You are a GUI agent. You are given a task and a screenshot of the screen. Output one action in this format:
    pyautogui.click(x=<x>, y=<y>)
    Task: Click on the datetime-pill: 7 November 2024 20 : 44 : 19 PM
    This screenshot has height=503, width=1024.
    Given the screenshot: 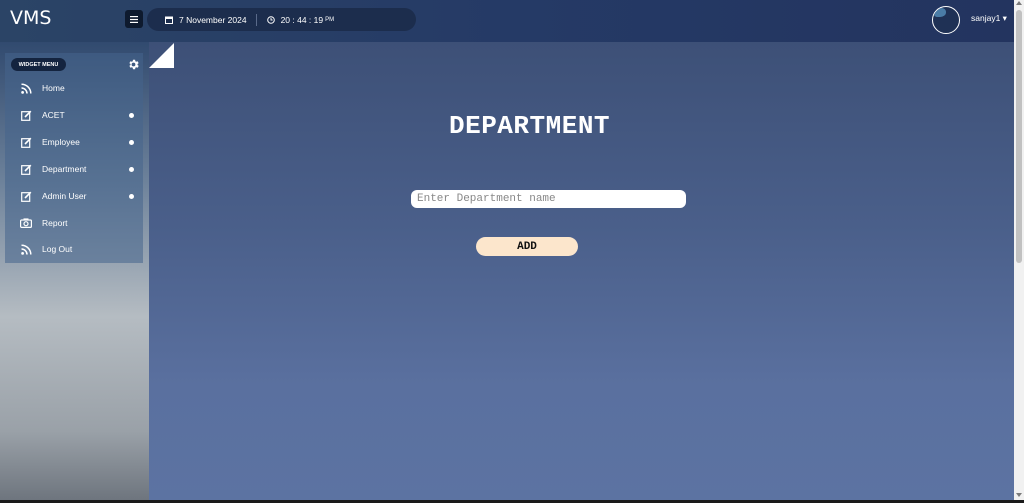 What is the action you would take?
    pyautogui.click(x=281, y=19)
    